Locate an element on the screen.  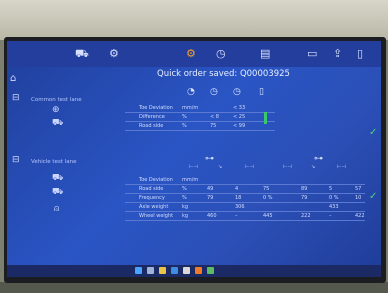
row-limit: < 33 is located at coordinates (239, 108).